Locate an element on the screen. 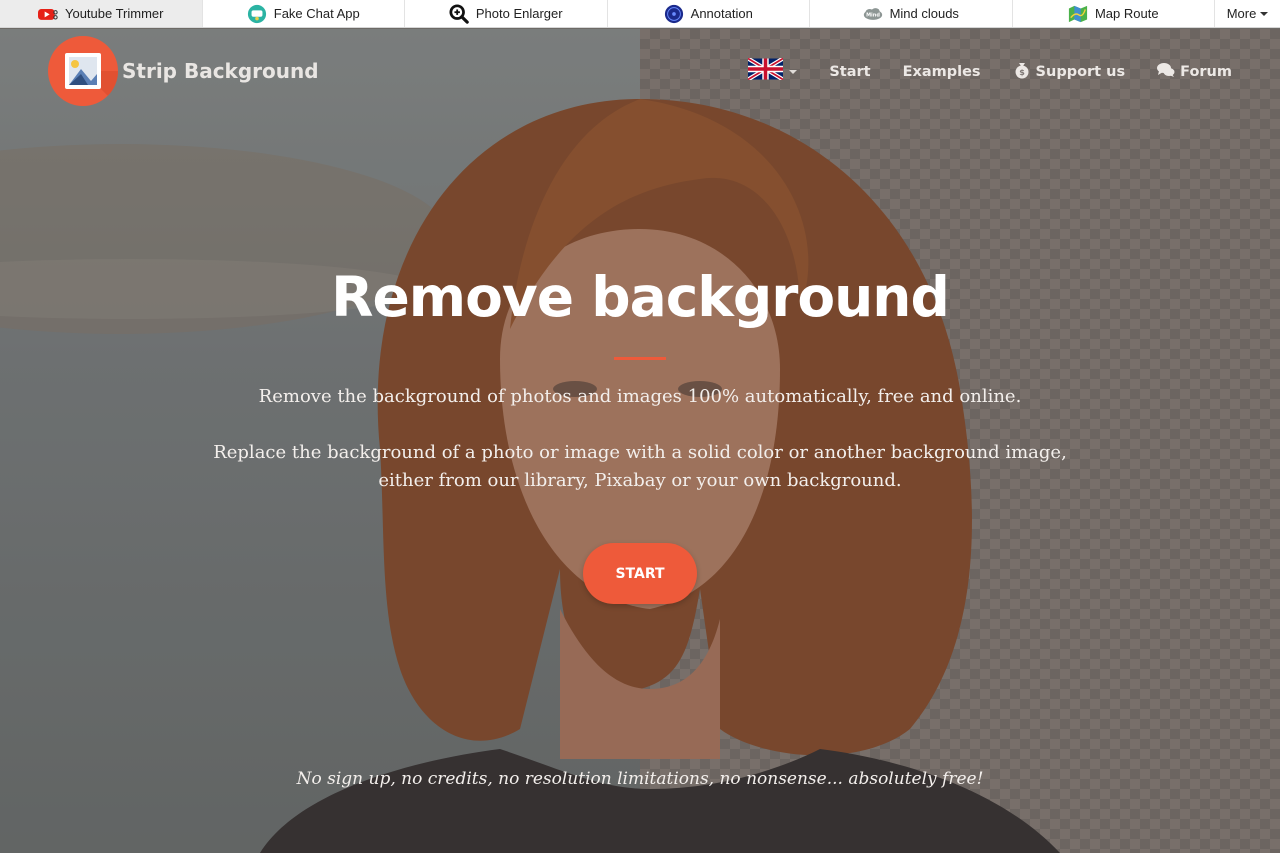 The height and width of the screenshot is (853, 1280). nav-support-us: $ Support us is located at coordinates (1069, 72).